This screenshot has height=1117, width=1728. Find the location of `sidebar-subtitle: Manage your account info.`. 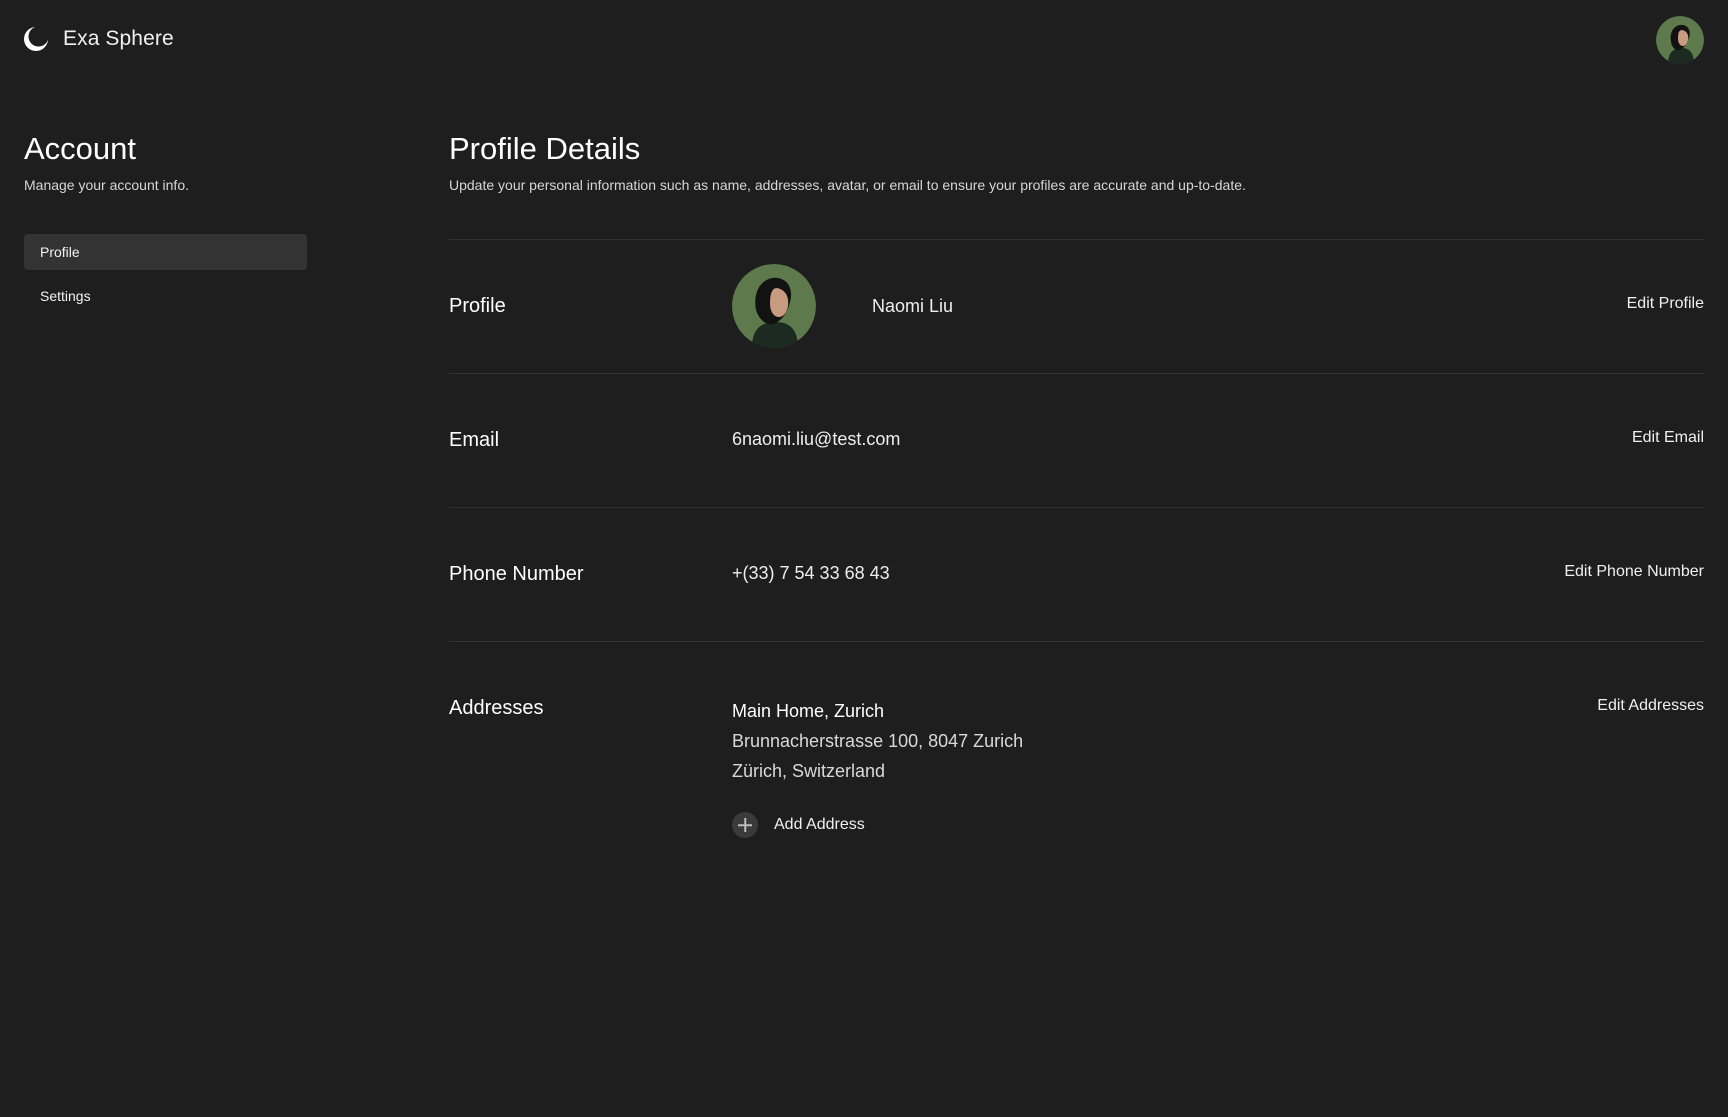

sidebar-subtitle: Manage your account info. is located at coordinates (106, 185).